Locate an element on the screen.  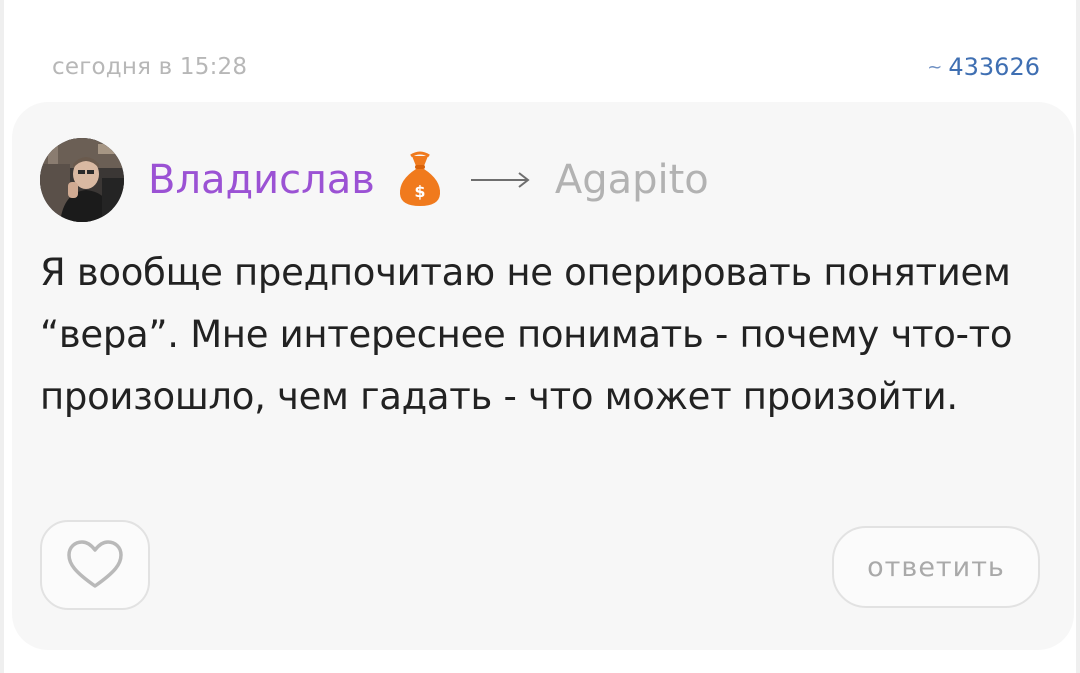
reply-button: ответить is located at coordinates (936, 567).